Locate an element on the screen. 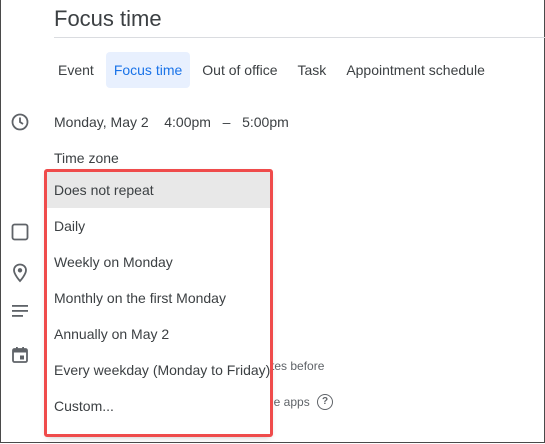  recurrence-option-does-not-repeat: Does not repeat is located at coordinates (158, 190).